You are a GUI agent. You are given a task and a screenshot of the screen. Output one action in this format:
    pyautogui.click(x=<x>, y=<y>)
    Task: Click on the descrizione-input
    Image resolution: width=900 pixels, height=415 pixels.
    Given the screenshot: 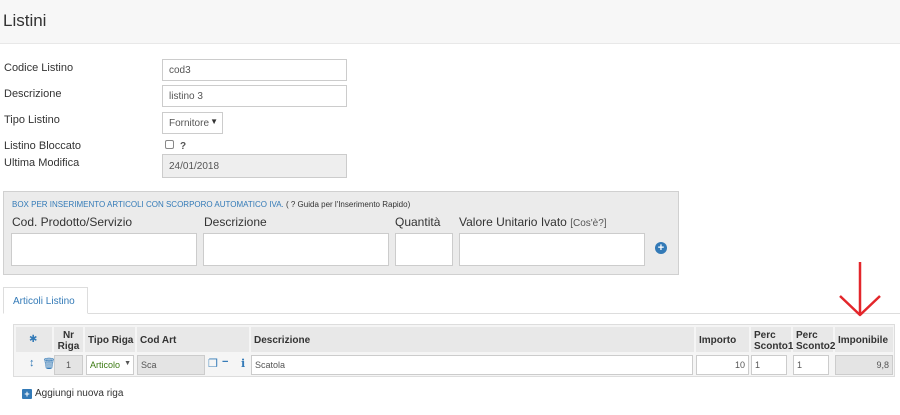 What is the action you would take?
    pyautogui.click(x=254, y=96)
    